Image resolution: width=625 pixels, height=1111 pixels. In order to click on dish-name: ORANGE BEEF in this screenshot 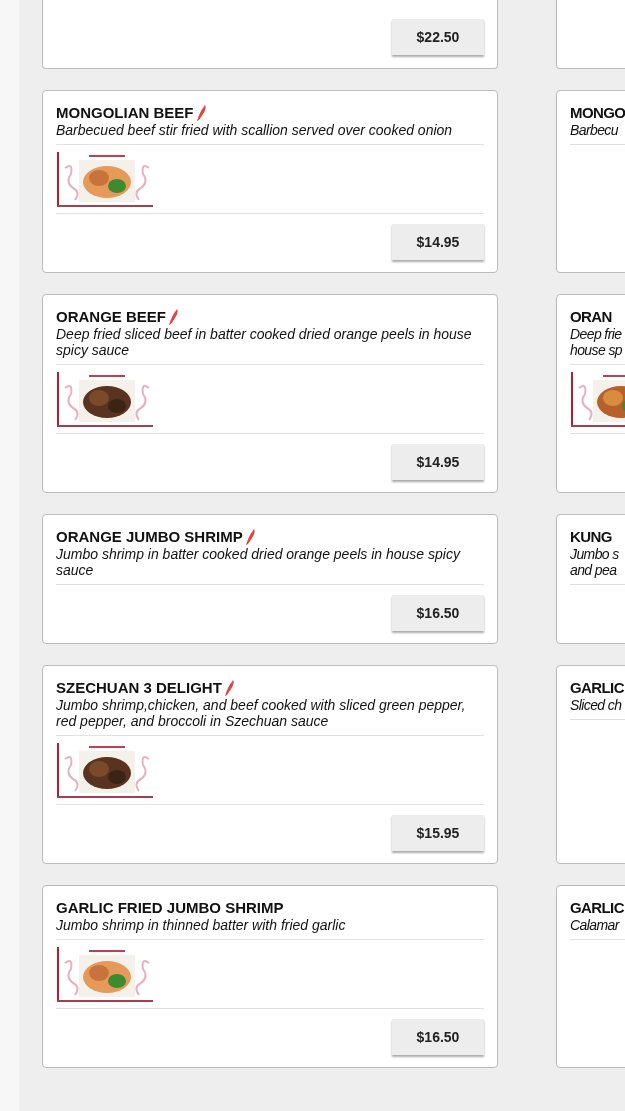, I will do `click(111, 317)`.